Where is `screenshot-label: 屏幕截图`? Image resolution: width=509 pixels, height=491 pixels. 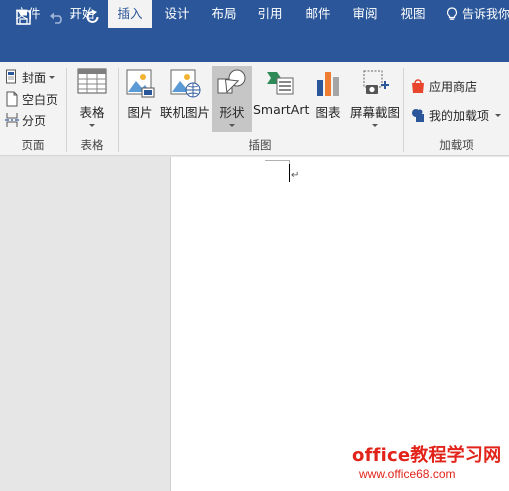
screenshot-label: 屏幕截图 is located at coordinates (374, 112).